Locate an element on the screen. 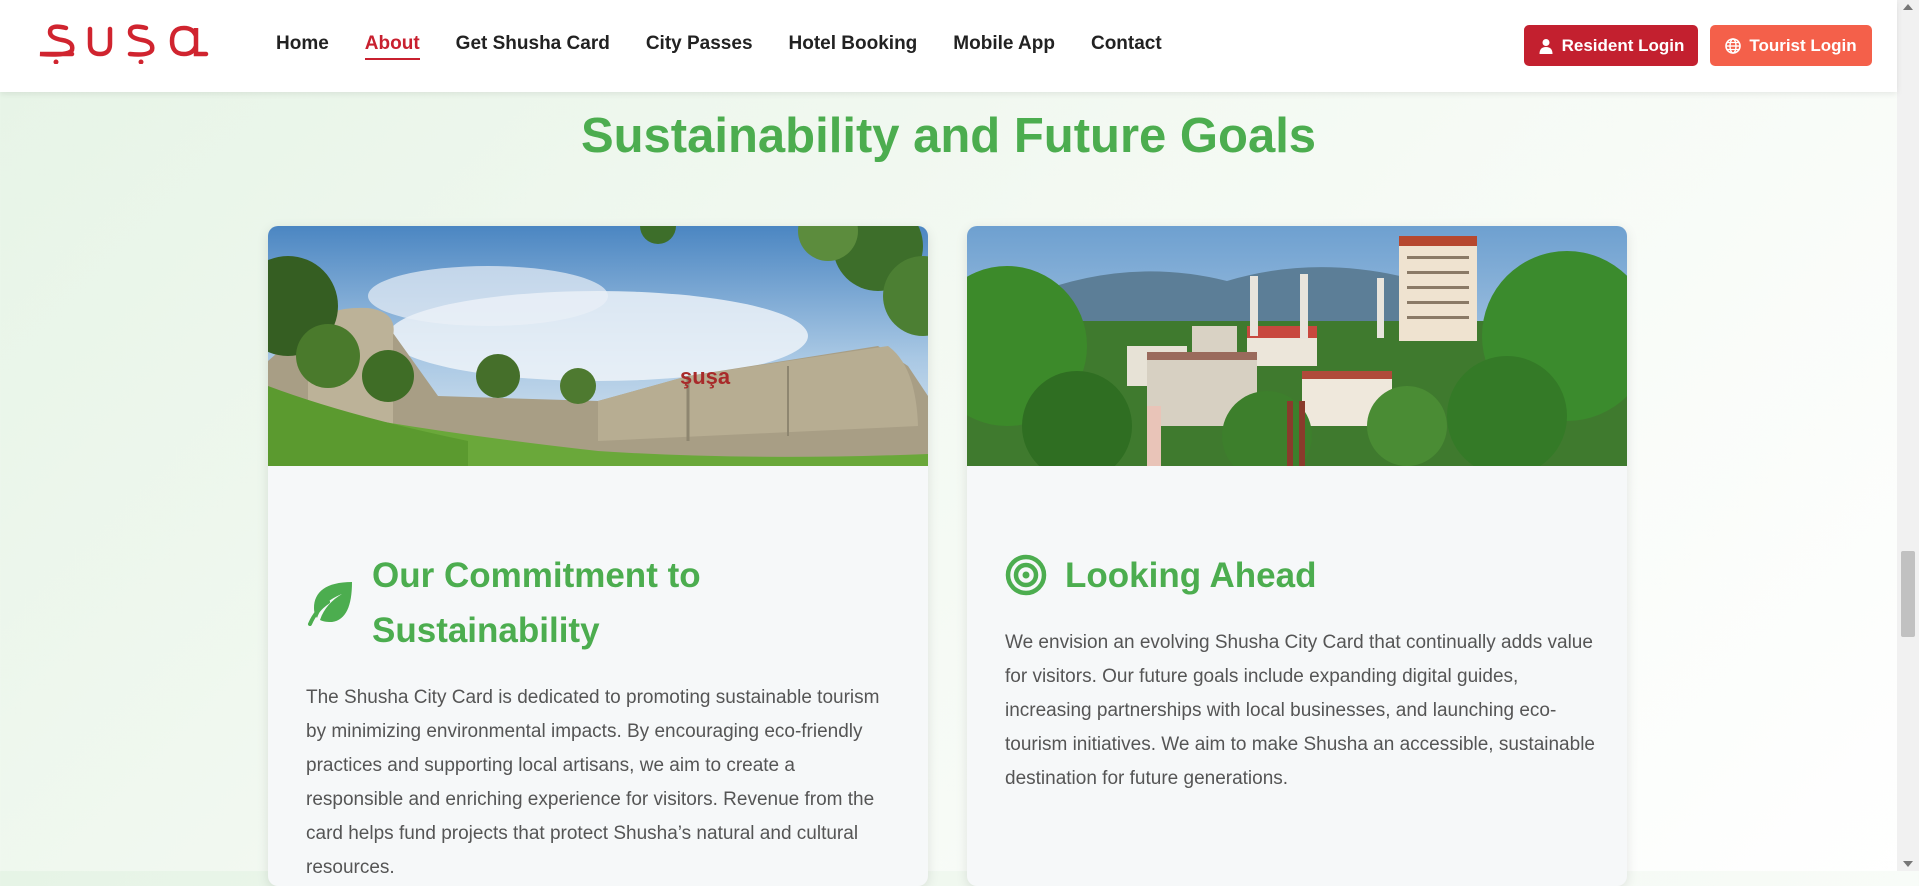 This screenshot has width=1919, height=886. nav-mobile-app: Mobile App is located at coordinates (1004, 46).